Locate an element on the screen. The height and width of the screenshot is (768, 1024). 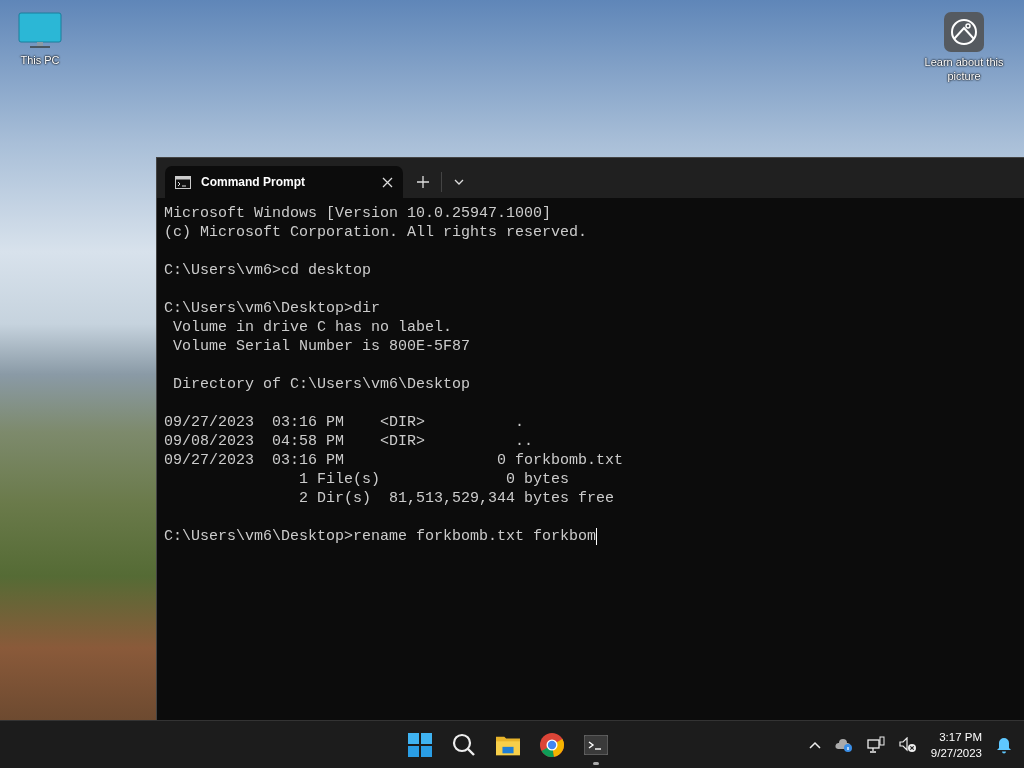
console-line: 1 File(s) 0 bytes is located at coordinates (434, 479).